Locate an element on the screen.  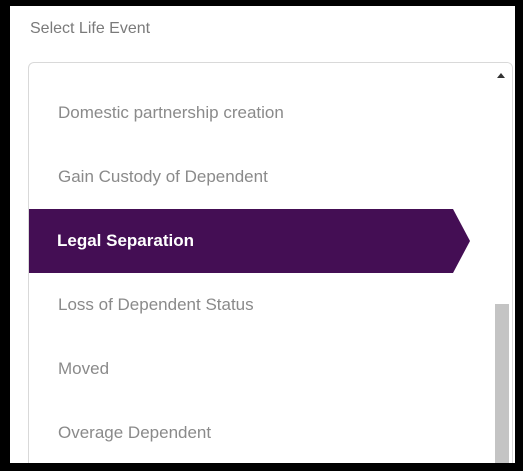
list-item-legal-separation-selected: Legal Separation is located at coordinates (249, 241).